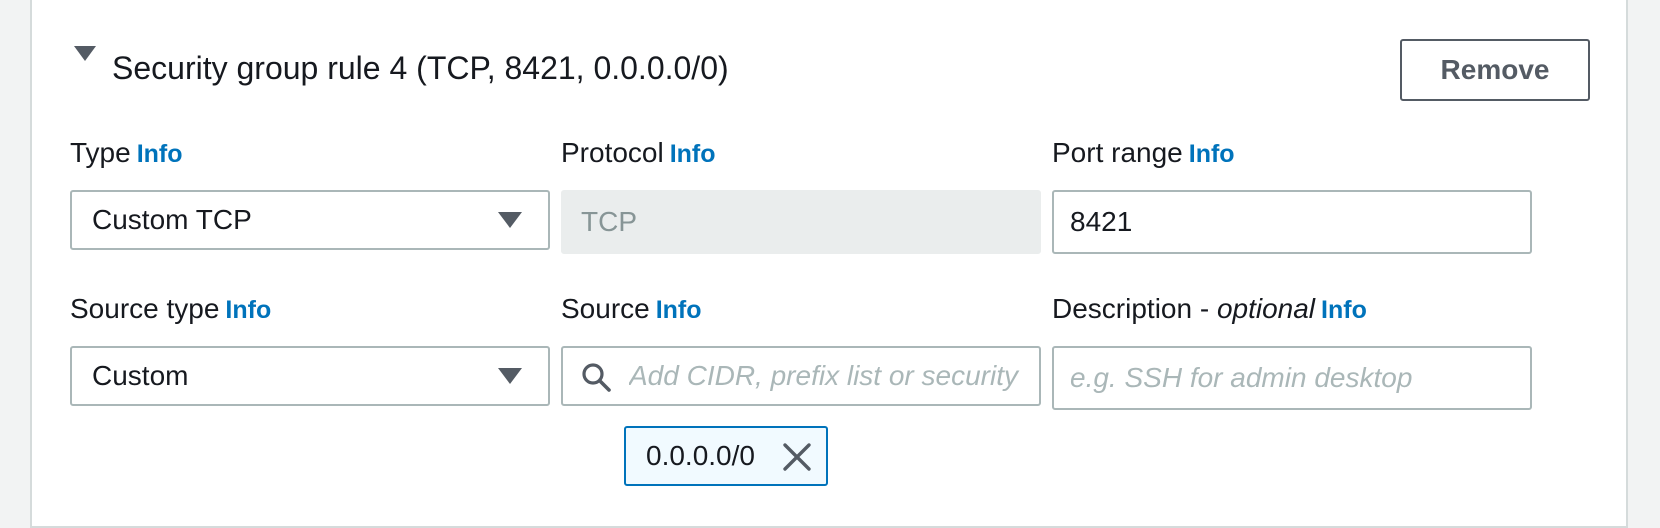 This screenshot has width=1660, height=528. I want to click on port-range-label: Port range Info, so click(1143, 153).